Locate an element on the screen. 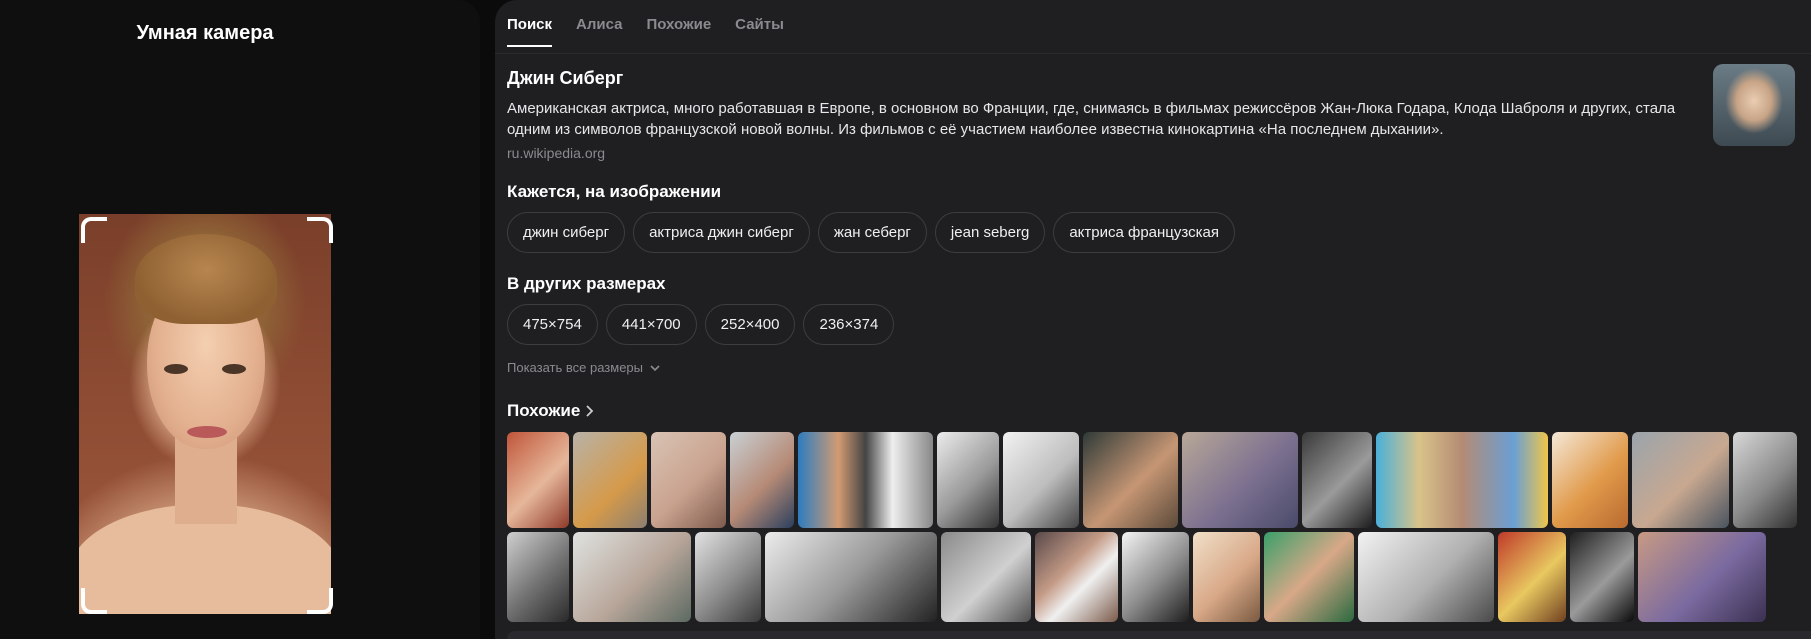 The image size is (1811, 639). chip-size: 236×374 is located at coordinates (849, 324).